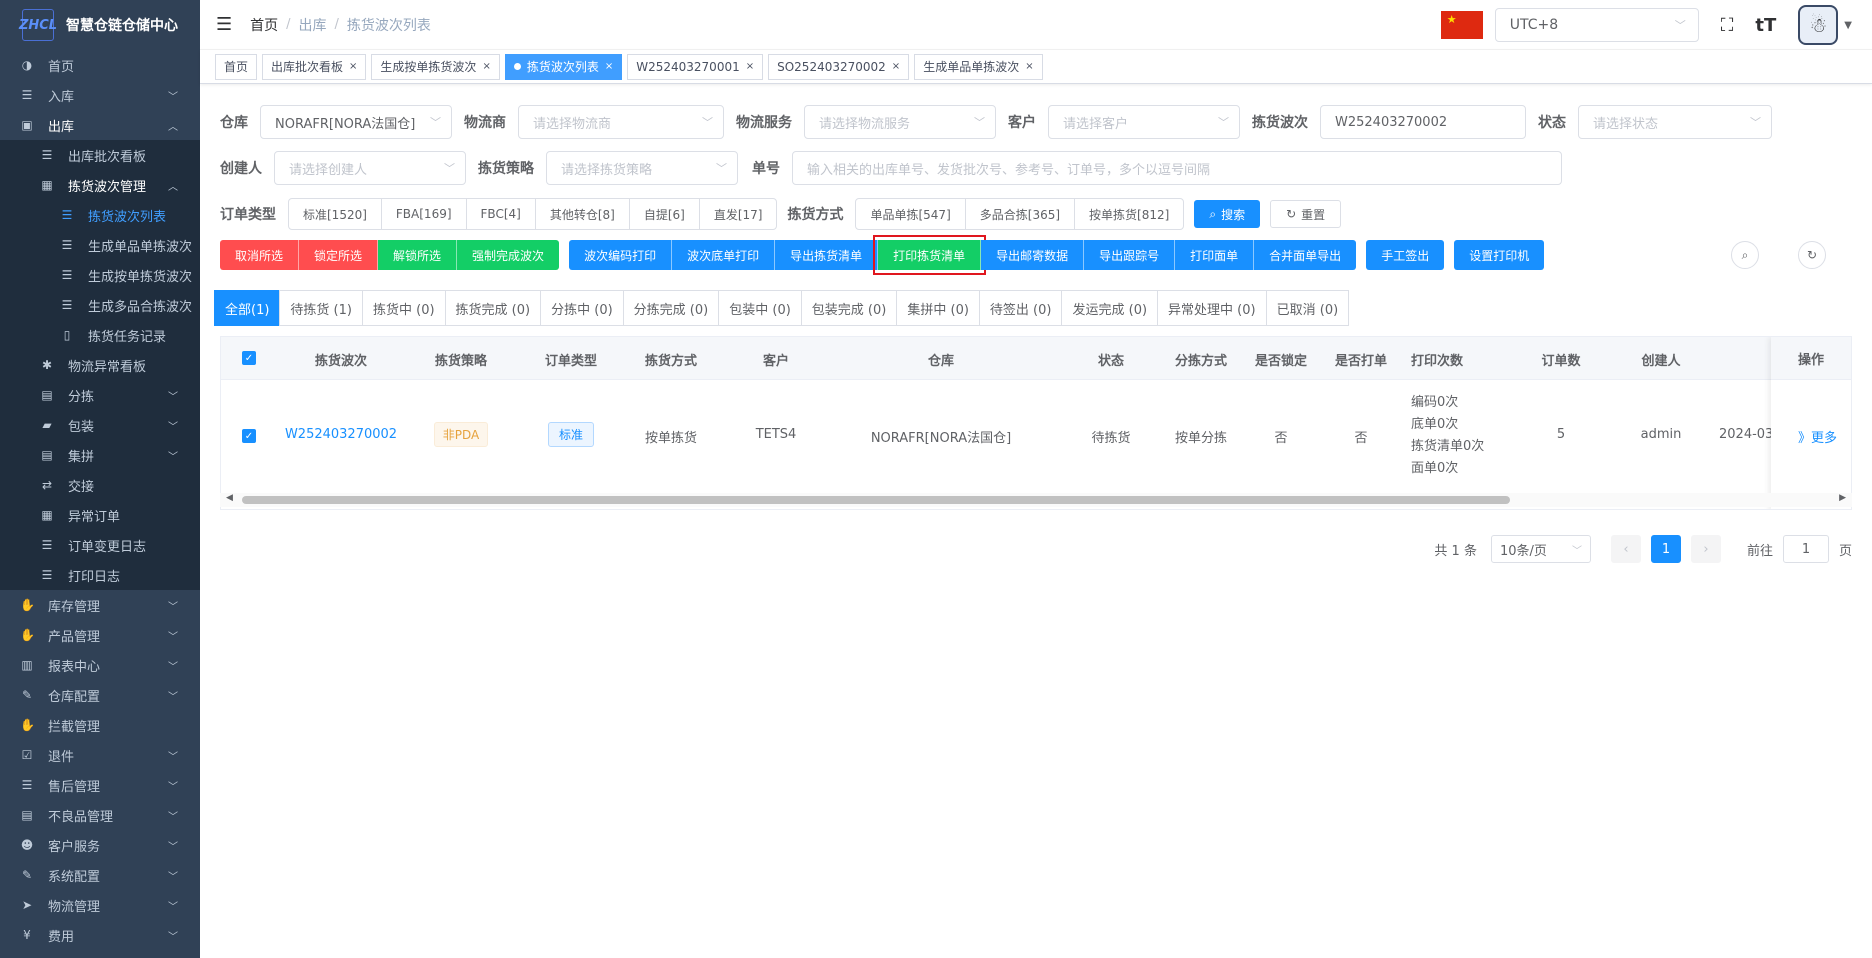 This screenshot has height=958, width=1872. What do you see at coordinates (264, 25) in the screenshot?
I see `breadcrumb-home: 首页` at bounding box center [264, 25].